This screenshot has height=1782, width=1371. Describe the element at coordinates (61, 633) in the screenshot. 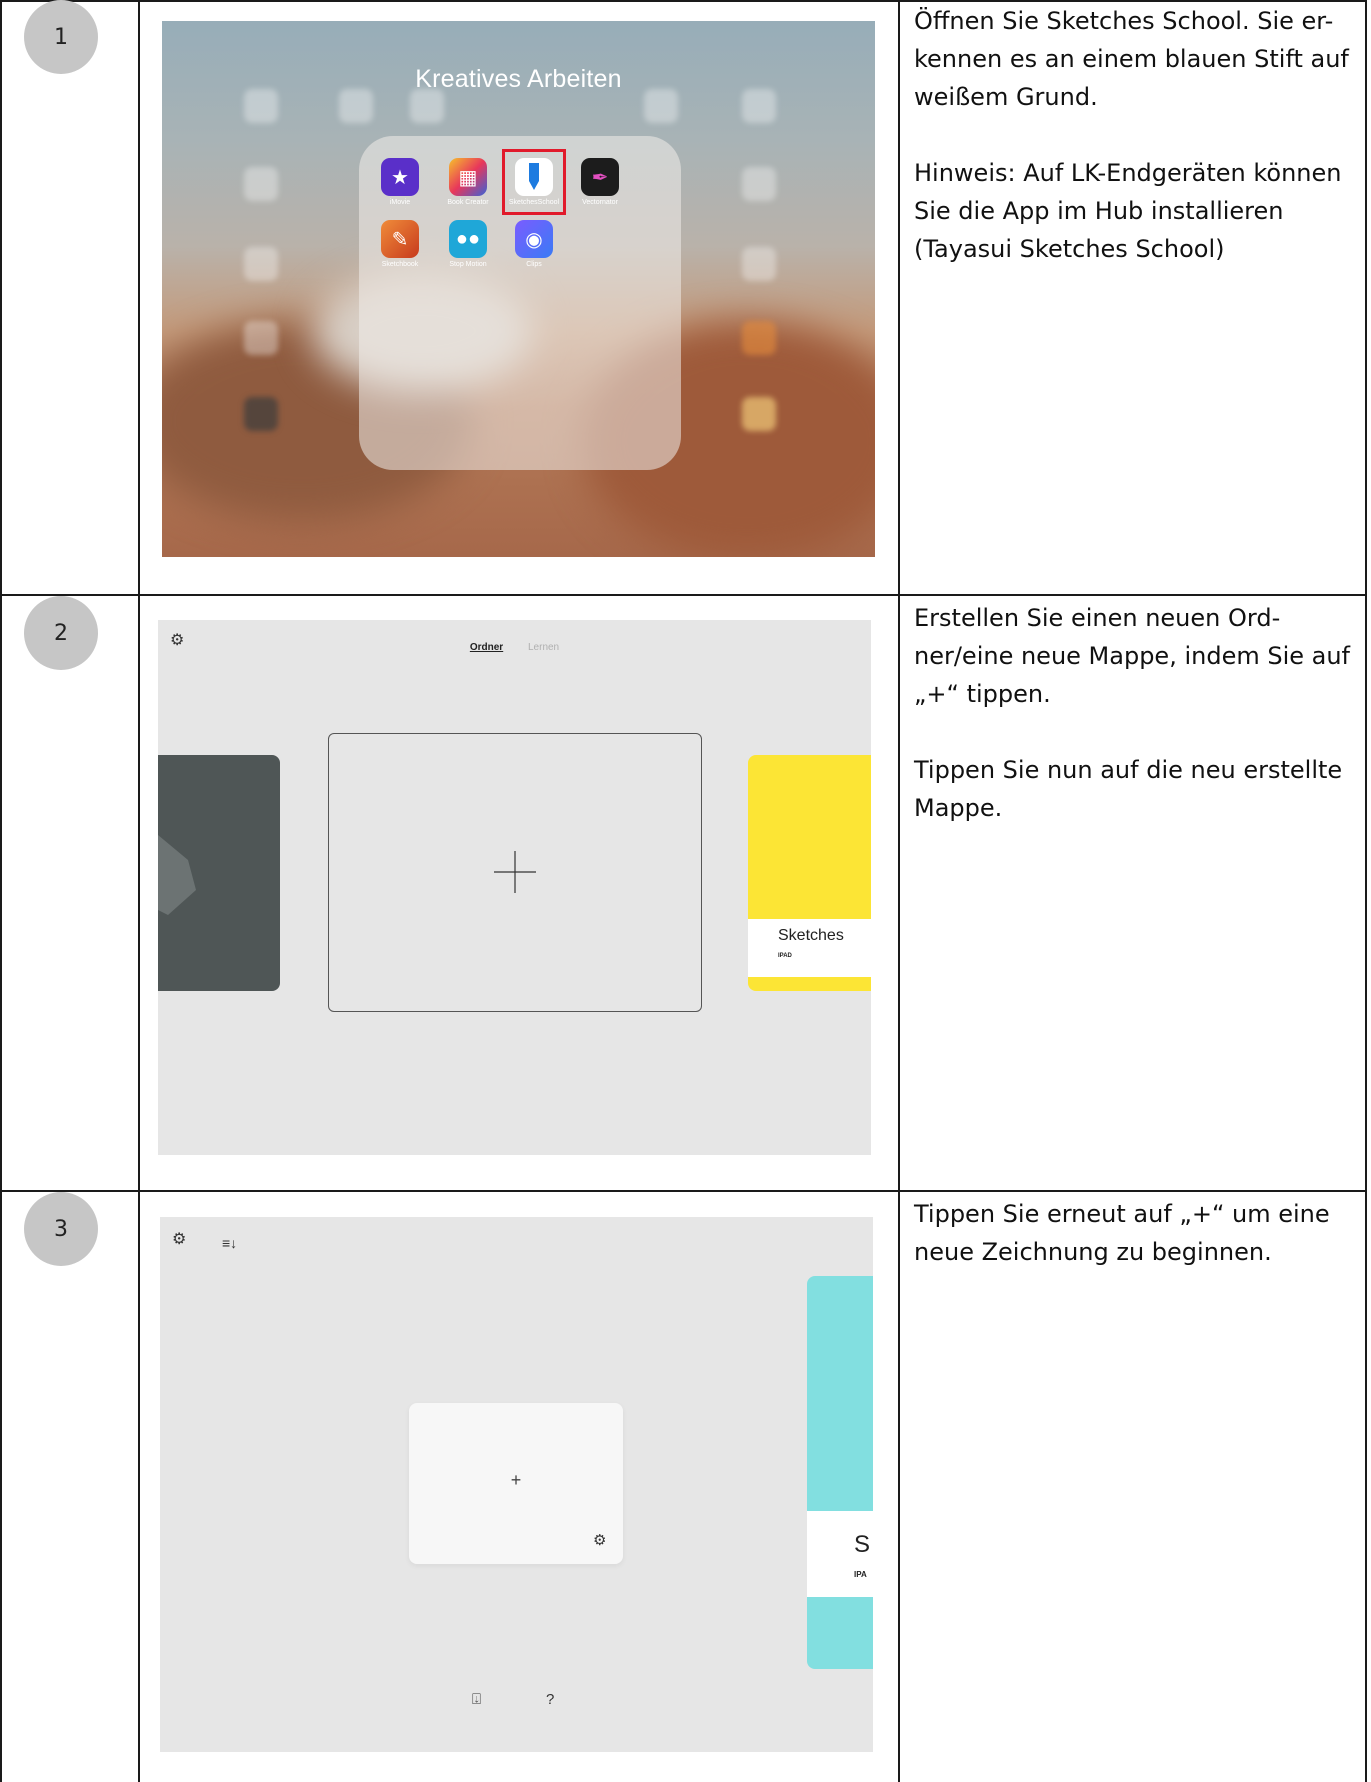

I see `step-number-badge: 2` at that location.